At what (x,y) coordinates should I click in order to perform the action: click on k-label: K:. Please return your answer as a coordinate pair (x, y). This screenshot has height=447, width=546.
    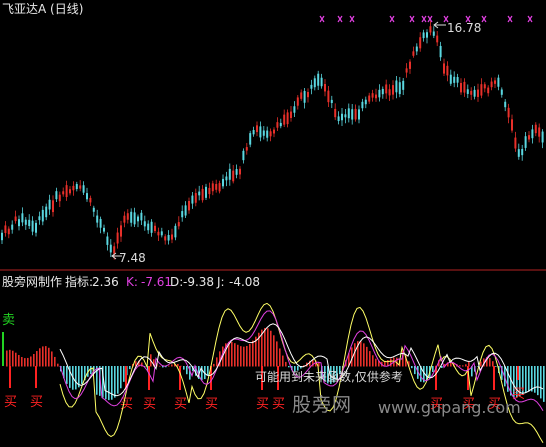
    Looking at the image, I should click on (132, 282).